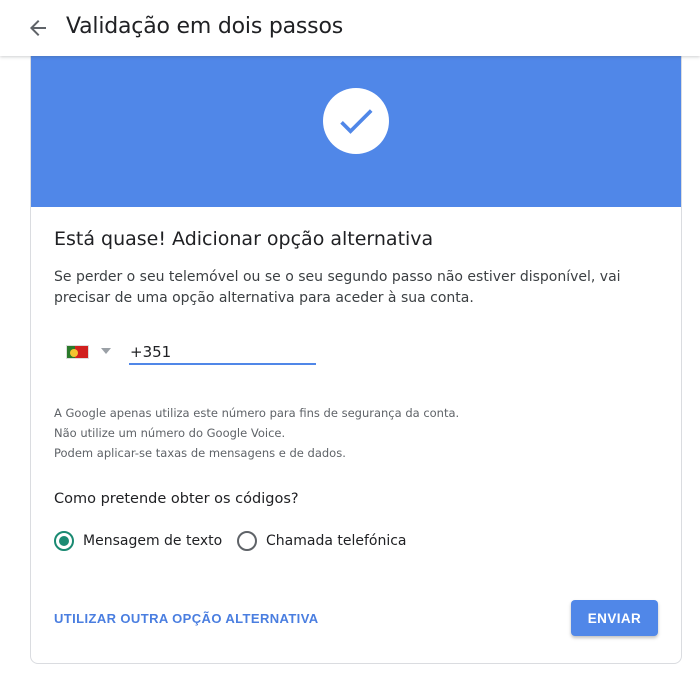  What do you see at coordinates (106, 351) in the screenshot?
I see `country-dropdown-arrow-icon` at bounding box center [106, 351].